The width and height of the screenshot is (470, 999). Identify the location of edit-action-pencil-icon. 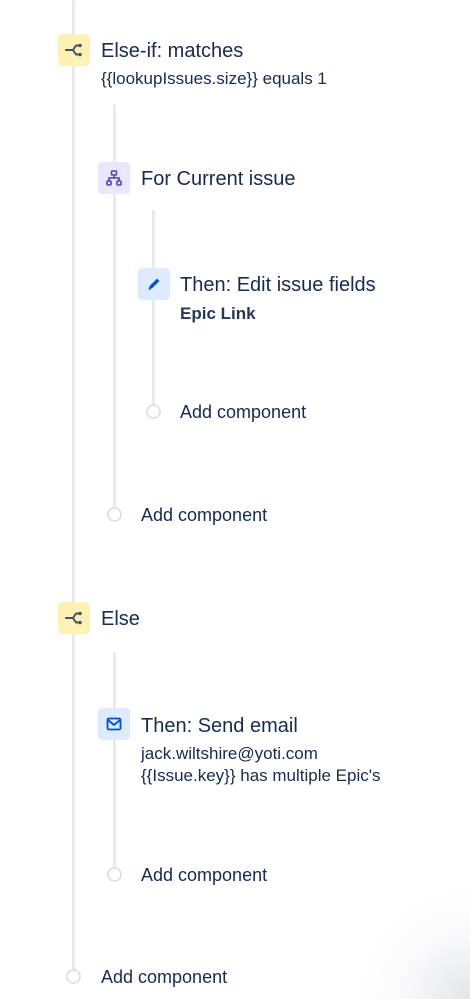
(154, 284).